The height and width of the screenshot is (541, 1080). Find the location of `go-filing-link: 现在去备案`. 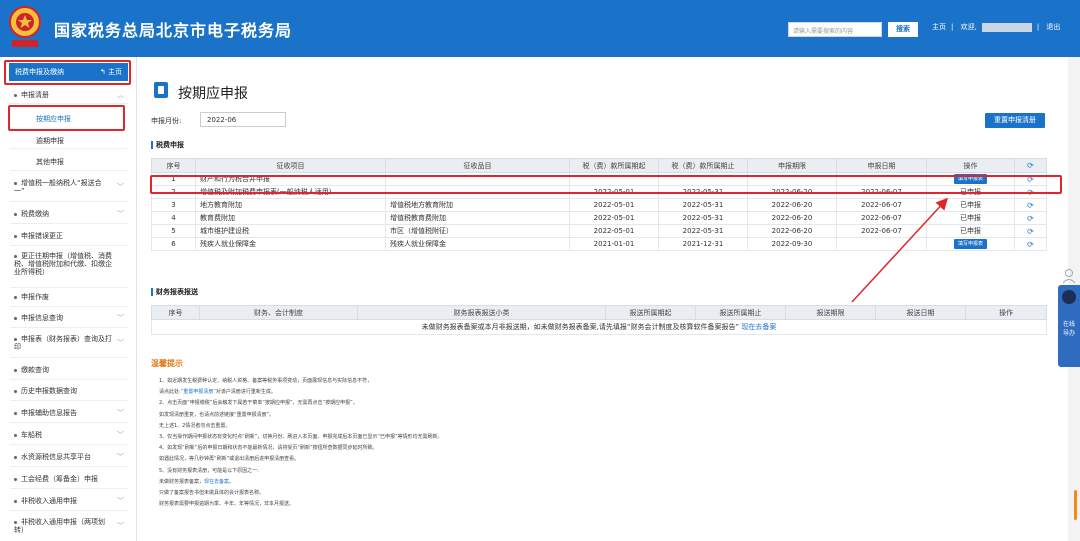

go-filing-link: 现在去备案 is located at coordinates (758, 327).